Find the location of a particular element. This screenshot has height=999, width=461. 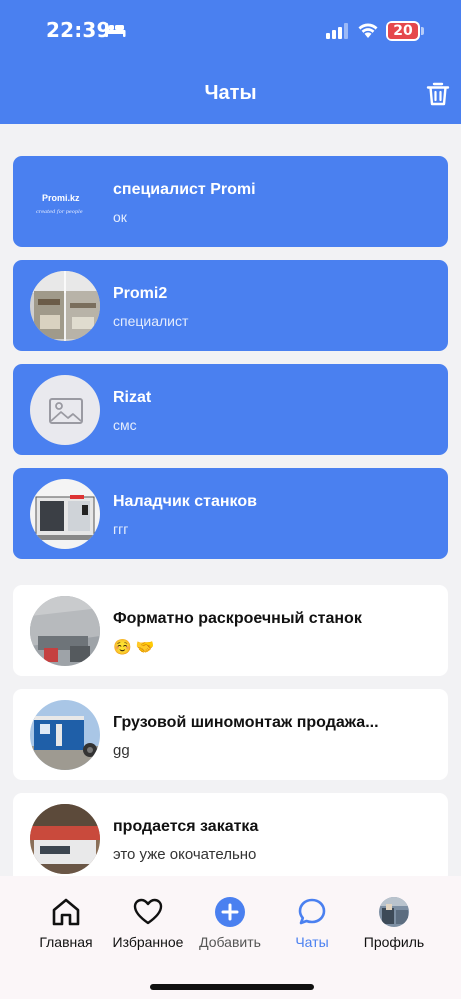

avatar-promi-logo: Promi.kz created for people is located at coordinates (65, 202).